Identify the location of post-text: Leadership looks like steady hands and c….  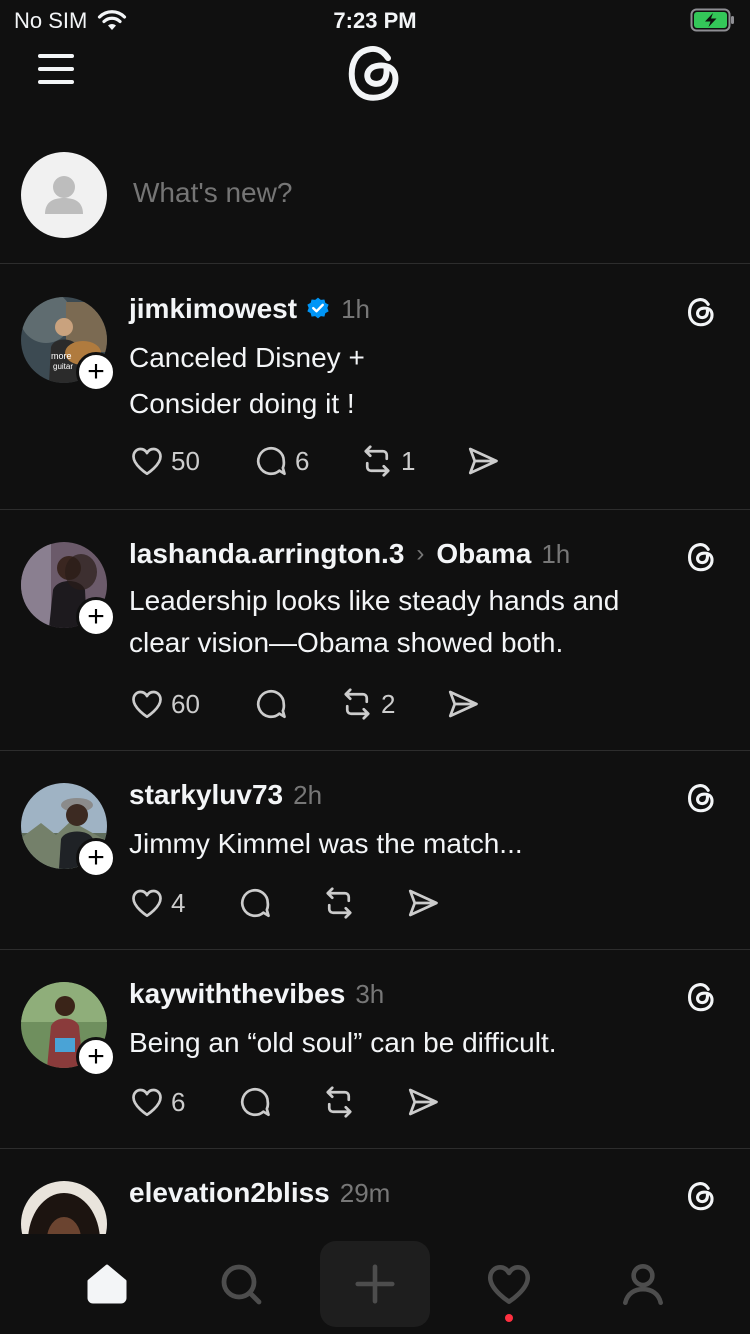
(419, 622).